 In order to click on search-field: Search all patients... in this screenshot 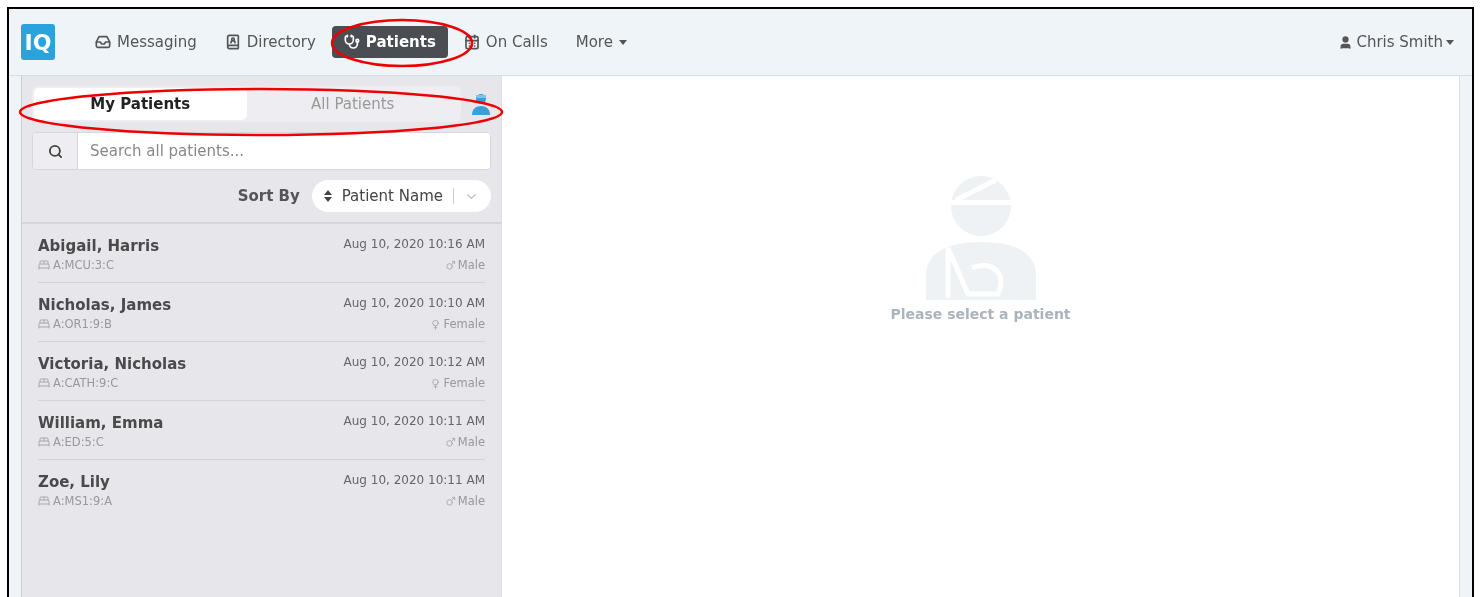, I will do `click(261, 151)`.